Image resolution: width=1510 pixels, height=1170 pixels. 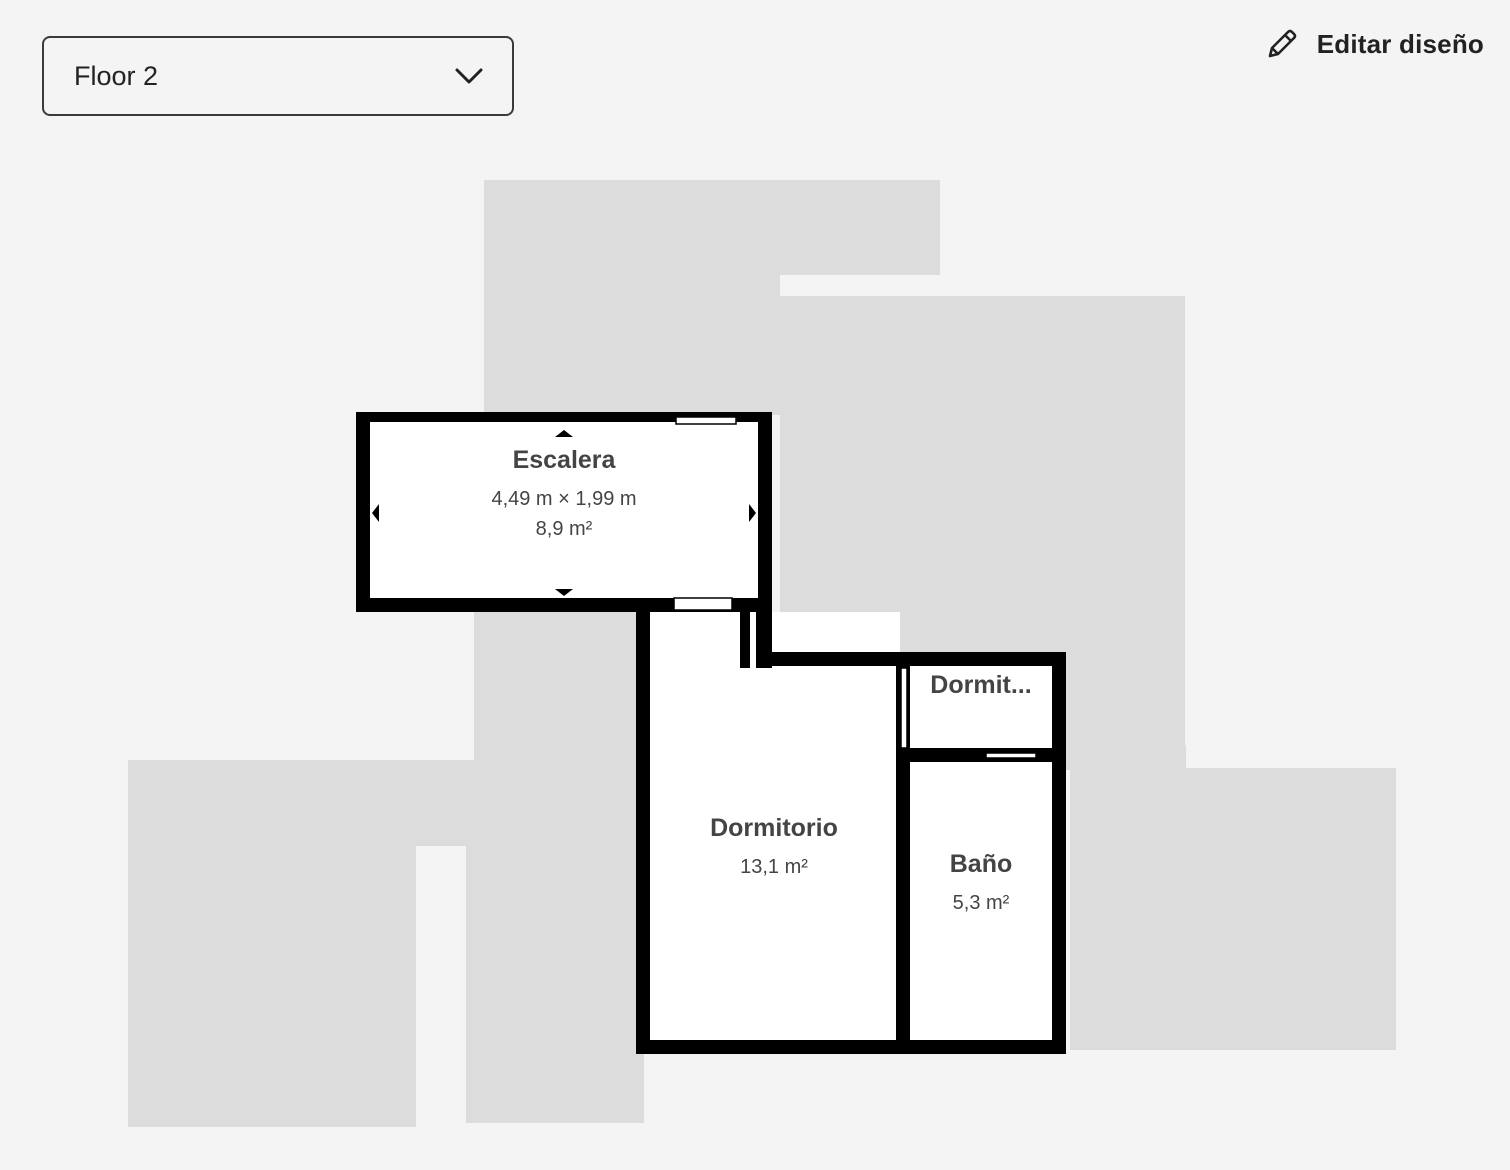 What do you see at coordinates (469, 76) in the screenshot?
I see `chevron-down-icon` at bounding box center [469, 76].